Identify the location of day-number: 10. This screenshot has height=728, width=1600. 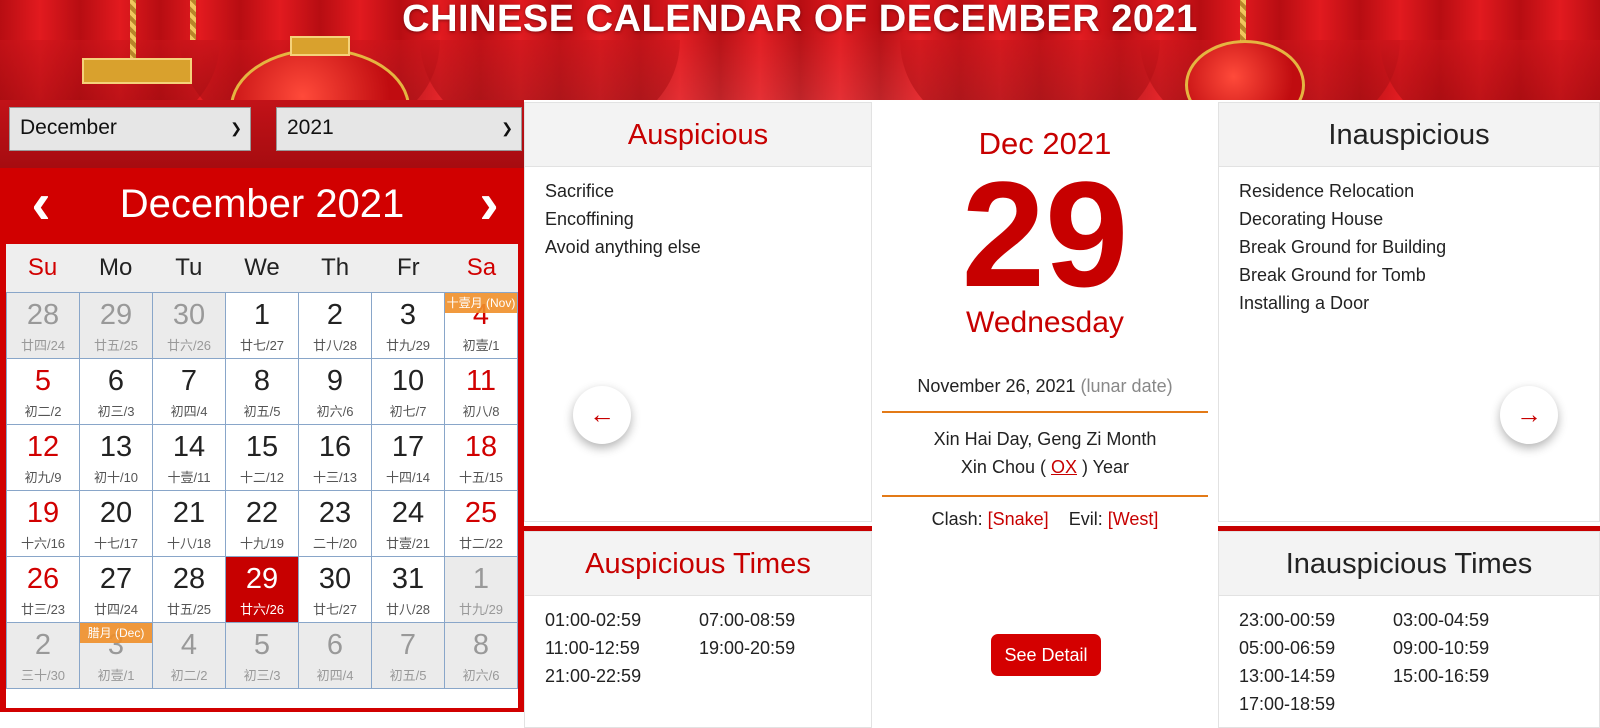
(408, 381).